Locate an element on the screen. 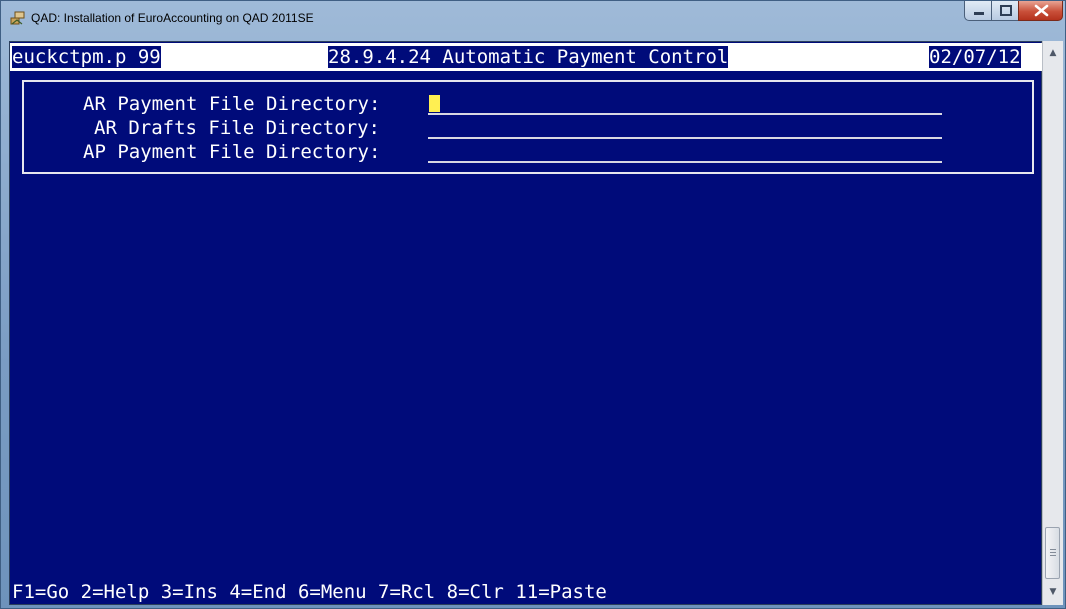 The width and height of the screenshot is (1066, 609). header-date: 02/07/12 is located at coordinates (975, 57).